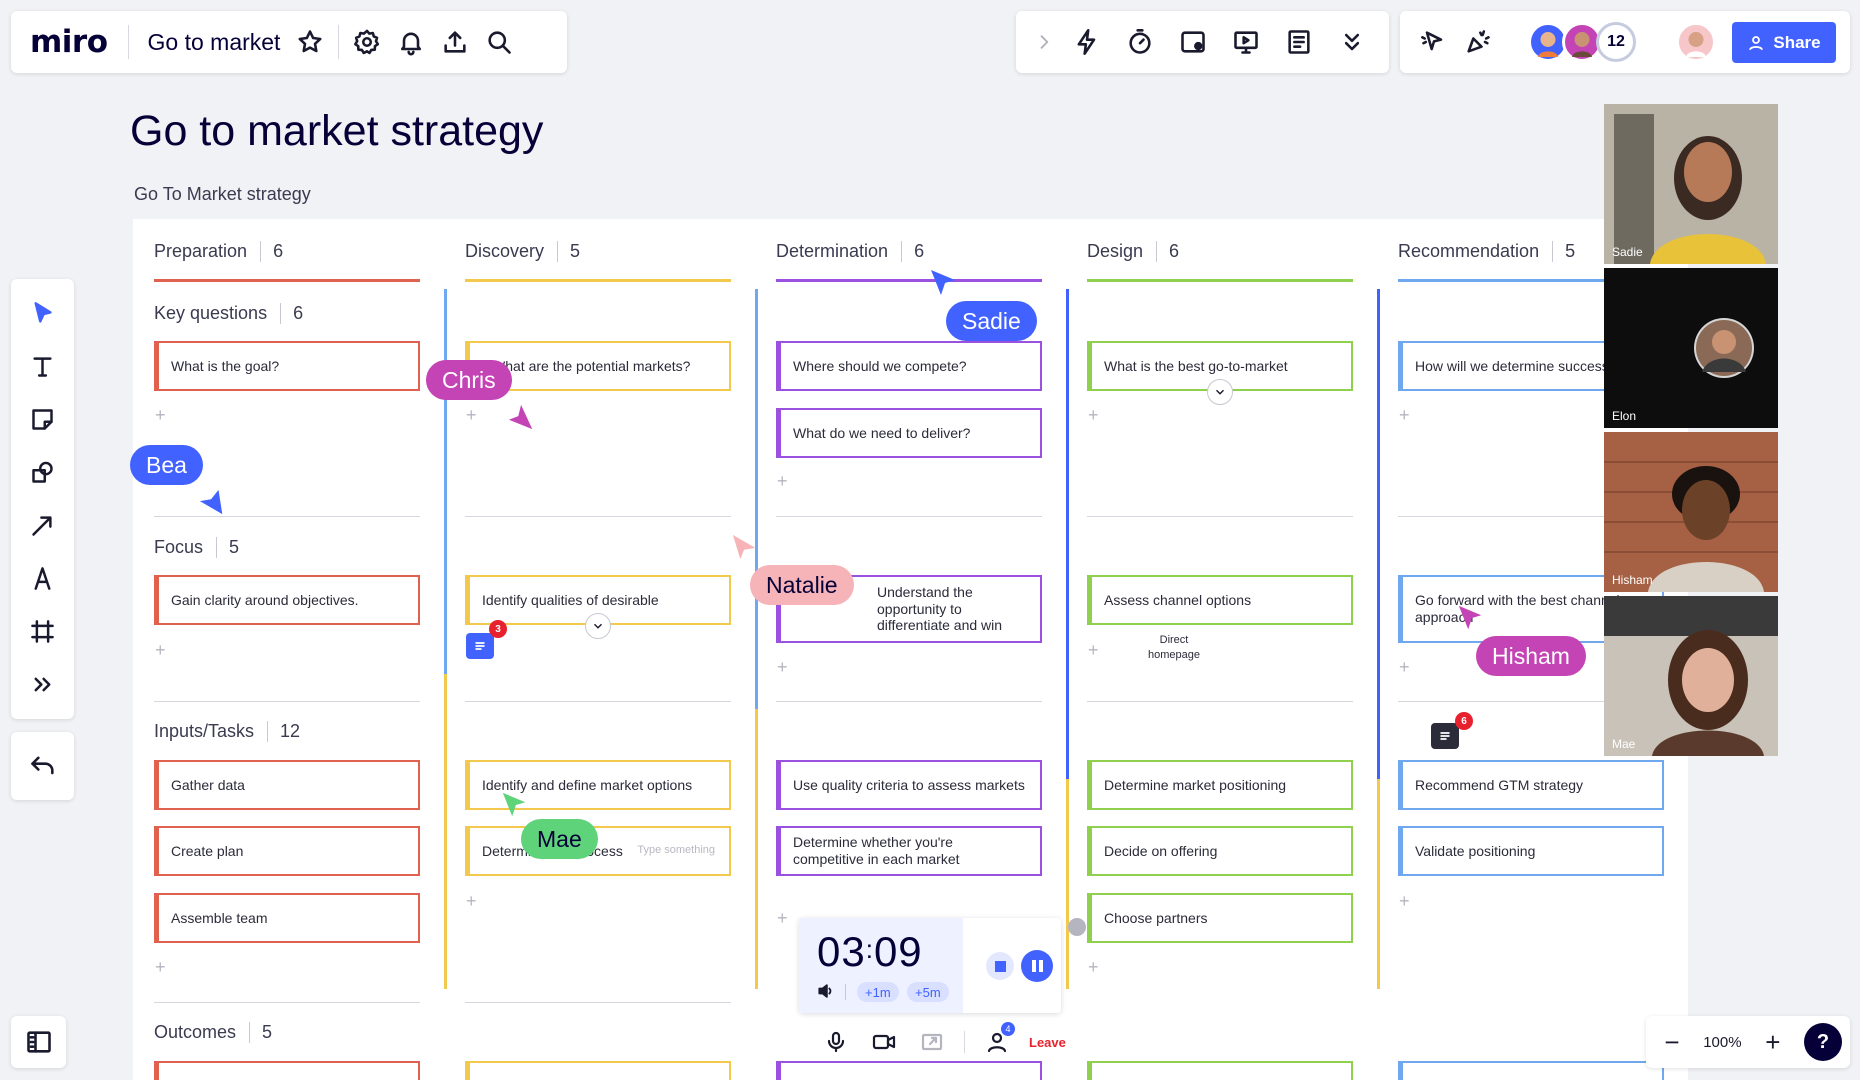 This screenshot has width=1860, height=1080. Describe the element at coordinates (1691, 348) in the screenshot. I see `video-tile-elon: Elon` at that location.